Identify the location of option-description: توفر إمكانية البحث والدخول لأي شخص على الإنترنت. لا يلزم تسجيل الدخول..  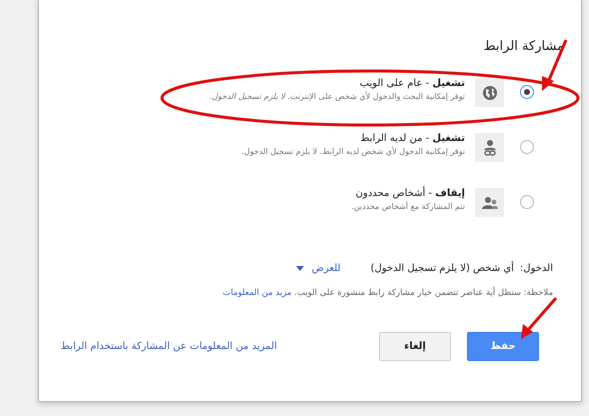
(337, 96).